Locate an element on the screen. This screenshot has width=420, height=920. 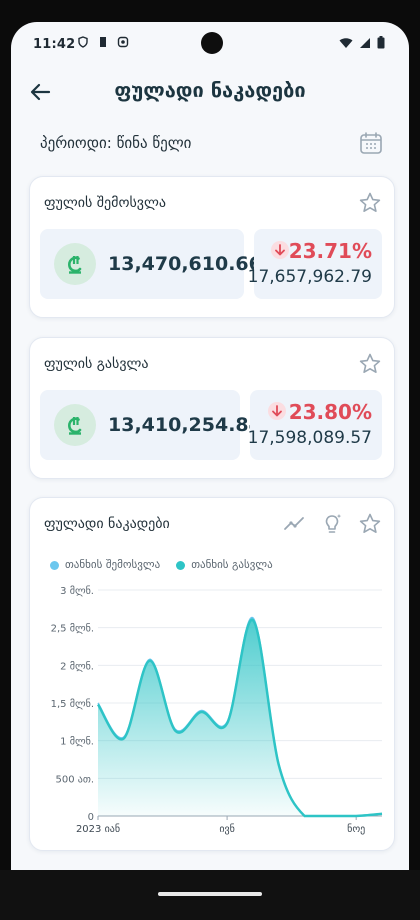
outflow-change: 23.80% is located at coordinates (330, 412).